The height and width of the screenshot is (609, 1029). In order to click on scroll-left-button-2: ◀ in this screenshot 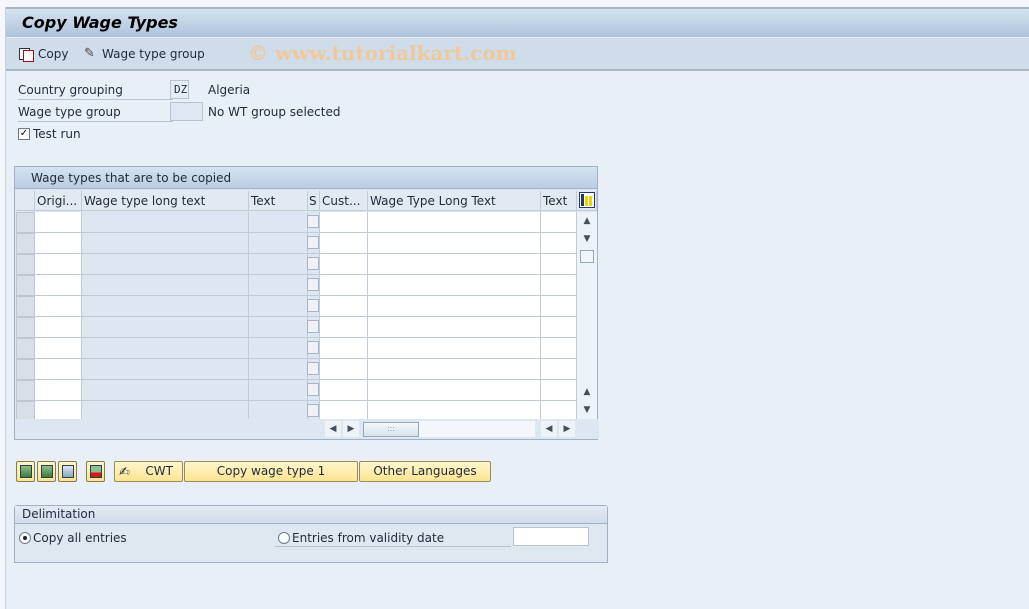, I will do `click(549, 429)`.